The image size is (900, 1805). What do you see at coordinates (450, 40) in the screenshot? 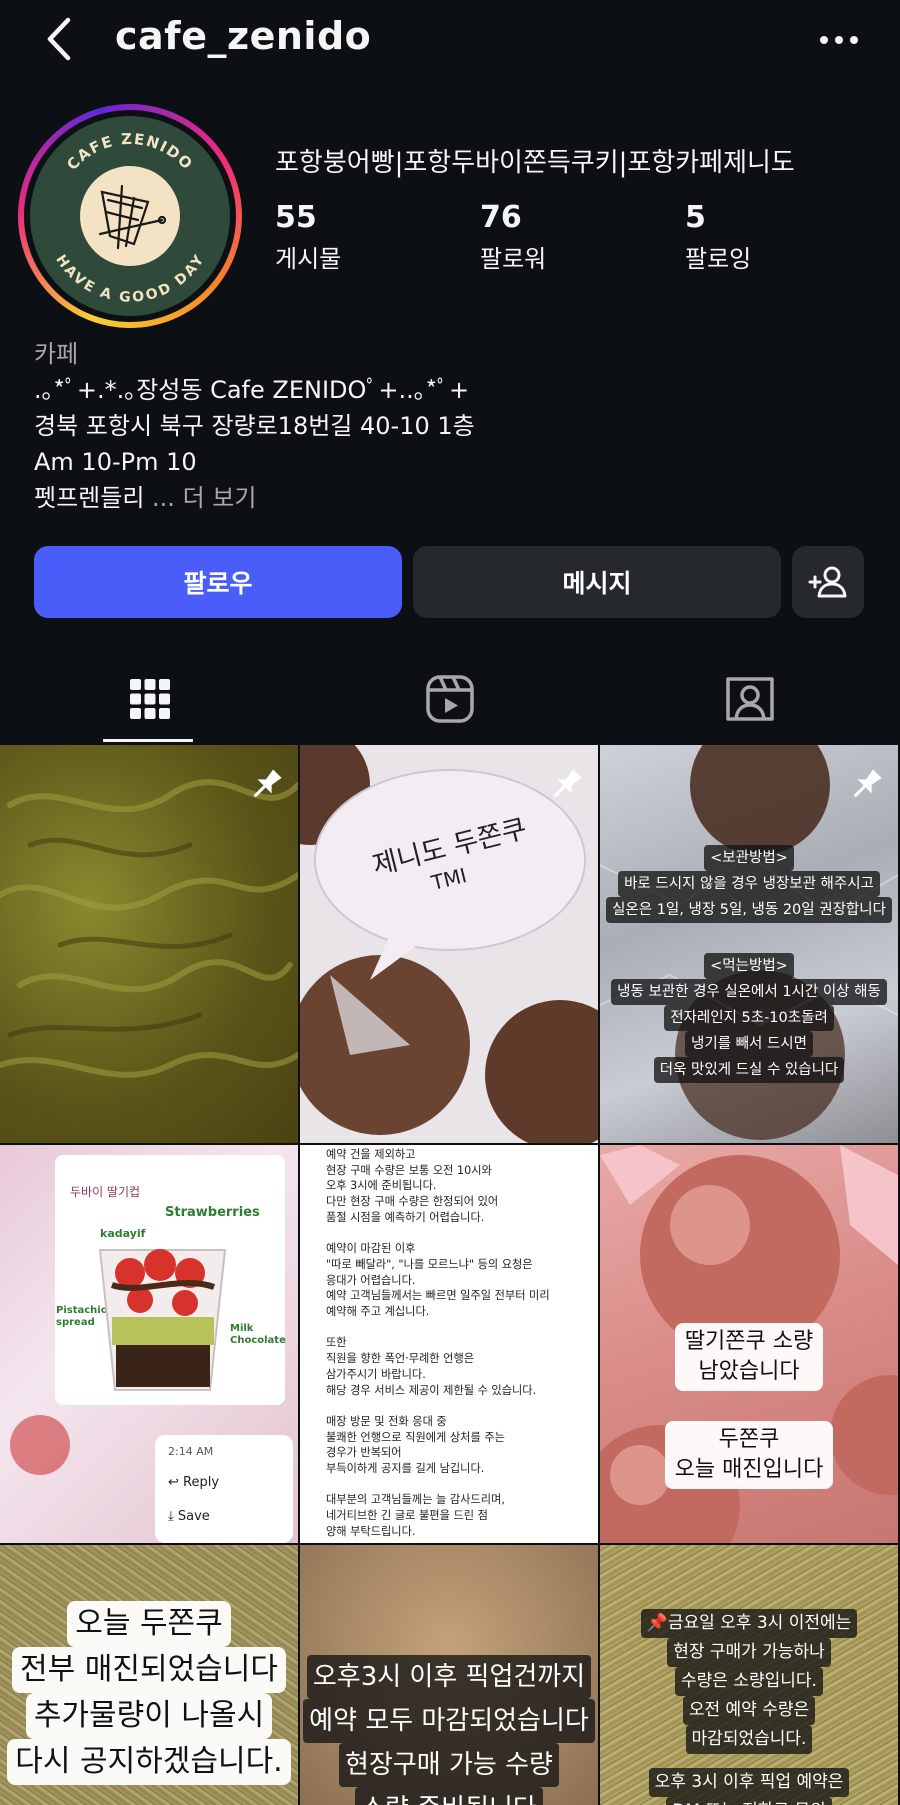
I see `top-bar: cafe_zenido` at bounding box center [450, 40].